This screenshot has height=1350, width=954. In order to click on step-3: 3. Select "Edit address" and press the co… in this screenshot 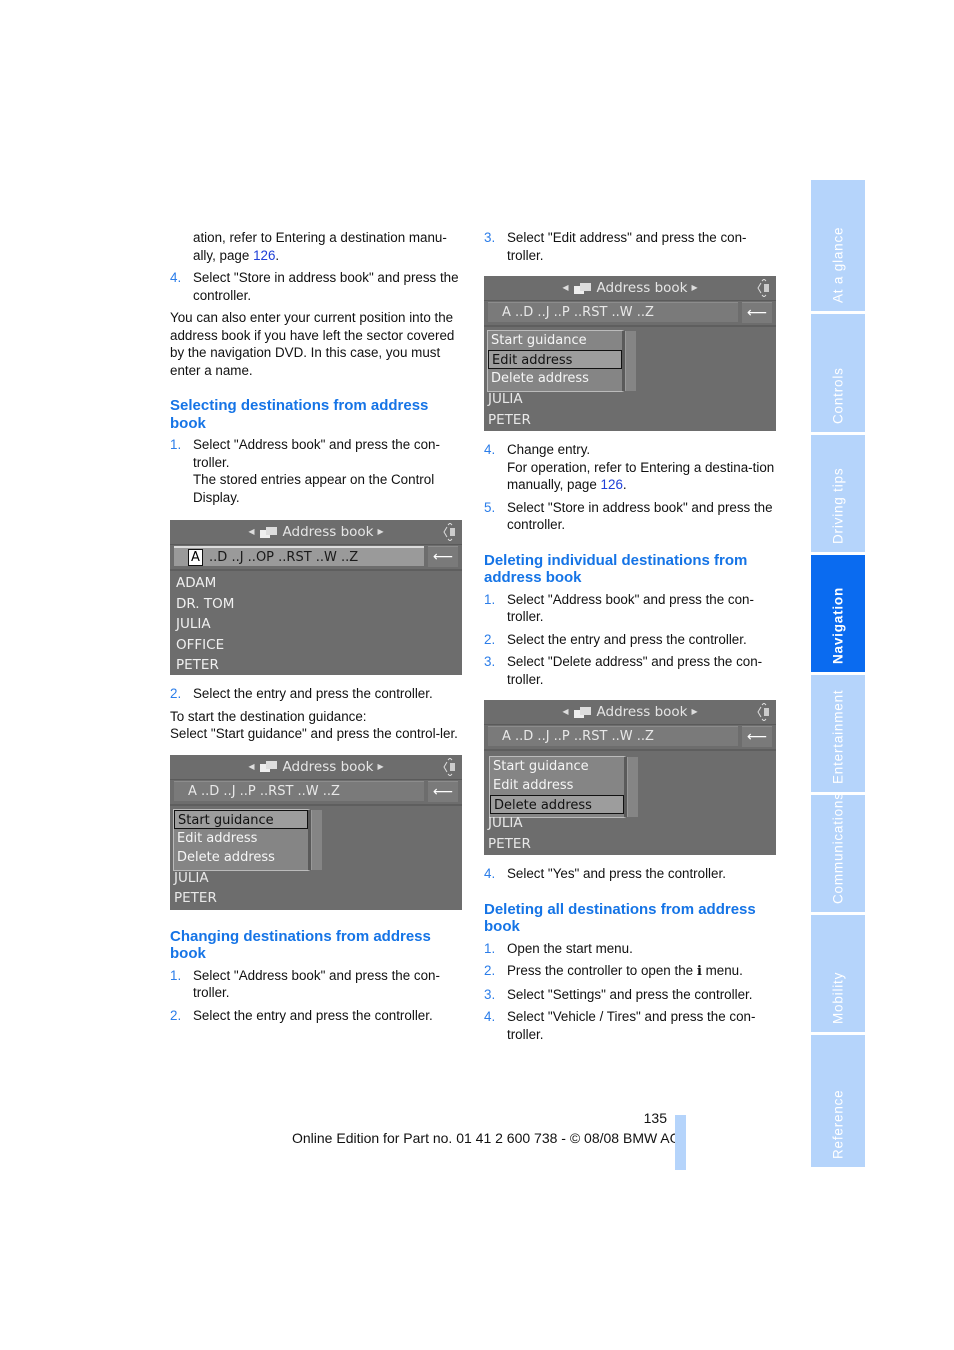, I will do `click(615, 246)`.